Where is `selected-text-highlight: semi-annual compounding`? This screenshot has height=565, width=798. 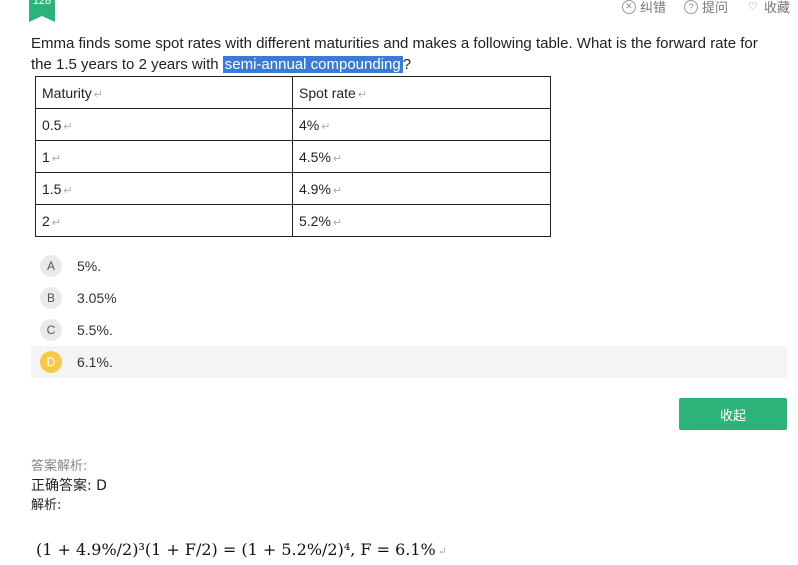 selected-text-highlight: semi-annual compounding is located at coordinates (312, 64).